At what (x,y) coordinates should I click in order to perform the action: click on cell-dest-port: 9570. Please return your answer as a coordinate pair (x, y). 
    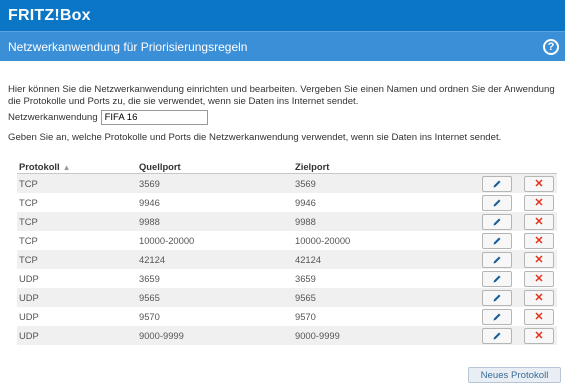
    Looking at the image, I should click on (305, 316).